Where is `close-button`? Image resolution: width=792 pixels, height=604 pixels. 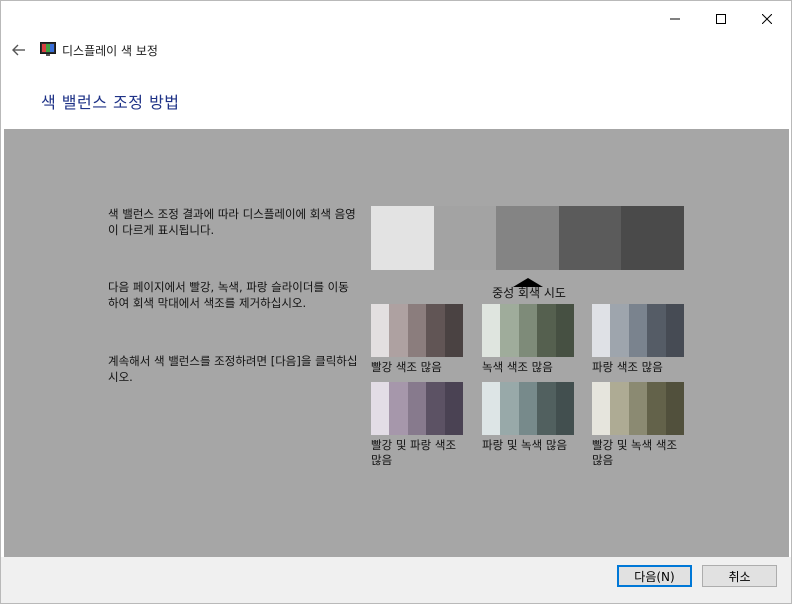
close-button is located at coordinates (767, 19).